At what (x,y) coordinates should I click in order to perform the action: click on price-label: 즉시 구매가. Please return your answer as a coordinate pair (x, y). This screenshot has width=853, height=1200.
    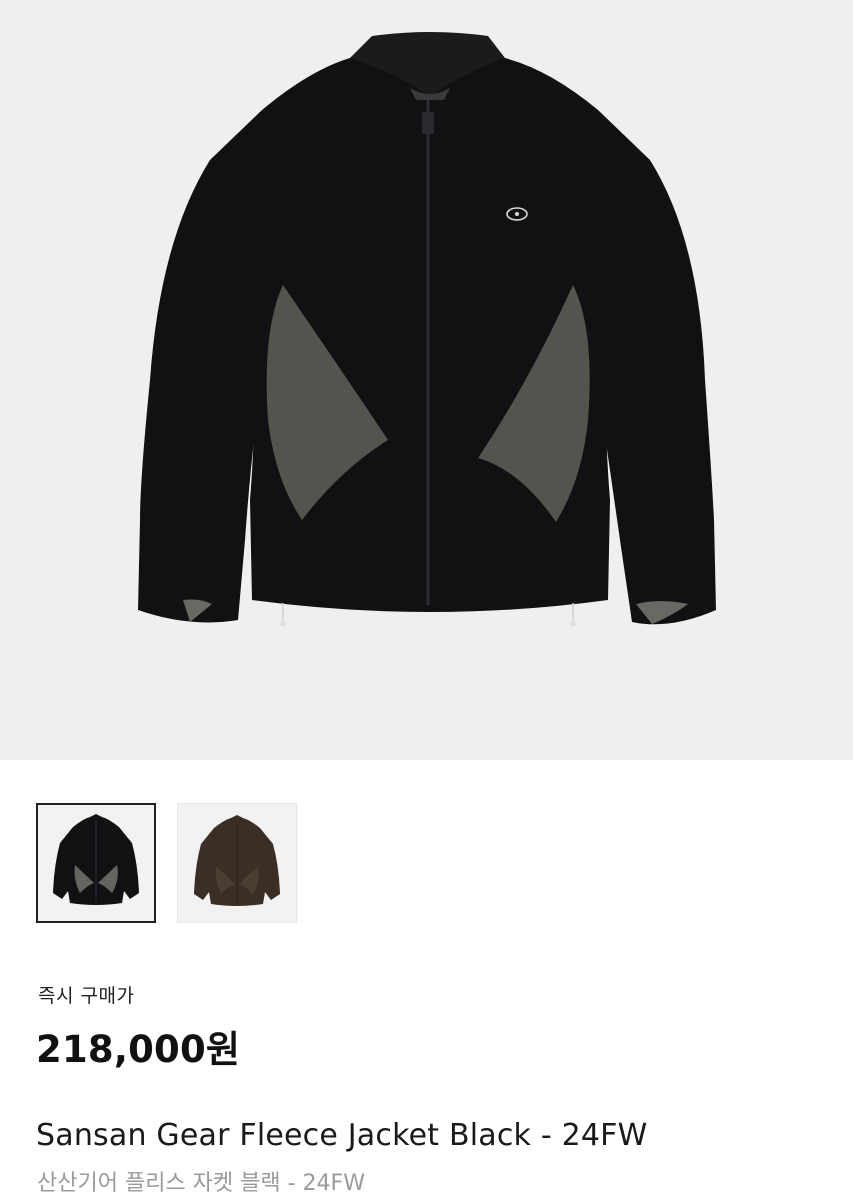
    Looking at the image, I should click on (86, 996).